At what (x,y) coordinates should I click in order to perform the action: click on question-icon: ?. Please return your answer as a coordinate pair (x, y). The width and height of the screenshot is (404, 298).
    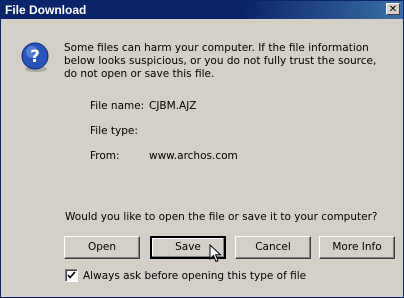
    Looking at the image, I should click on (35, 57).